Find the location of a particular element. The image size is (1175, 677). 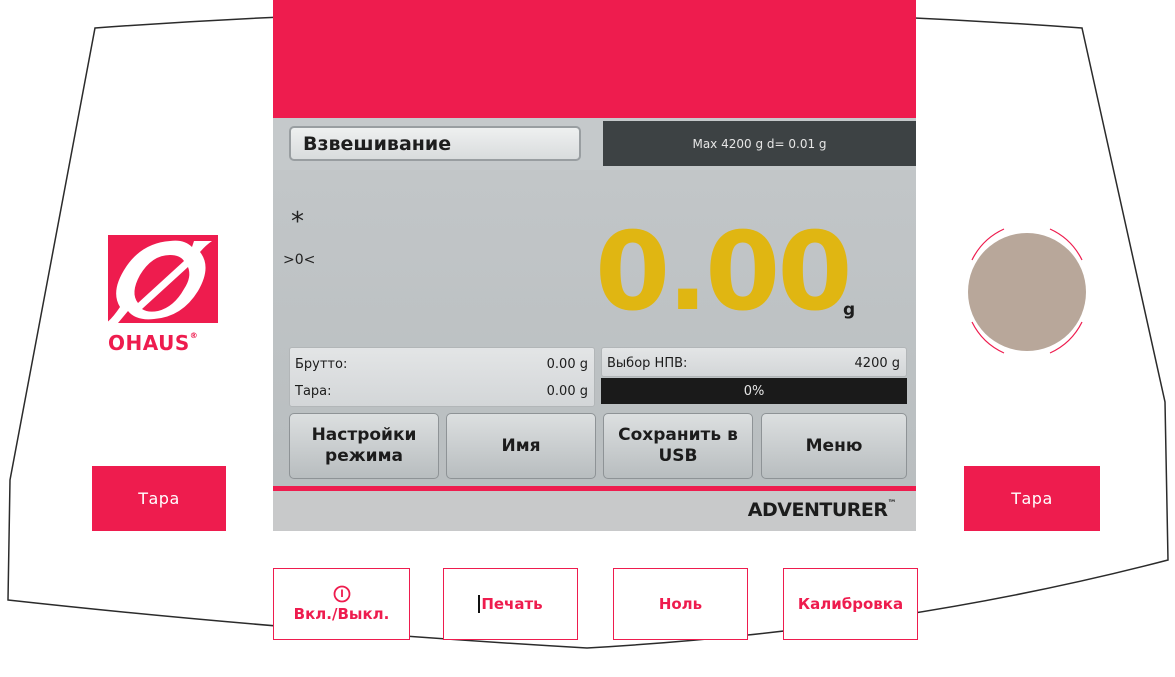

model-name: ADVENTURER™ is located at coordinates (798, 510).